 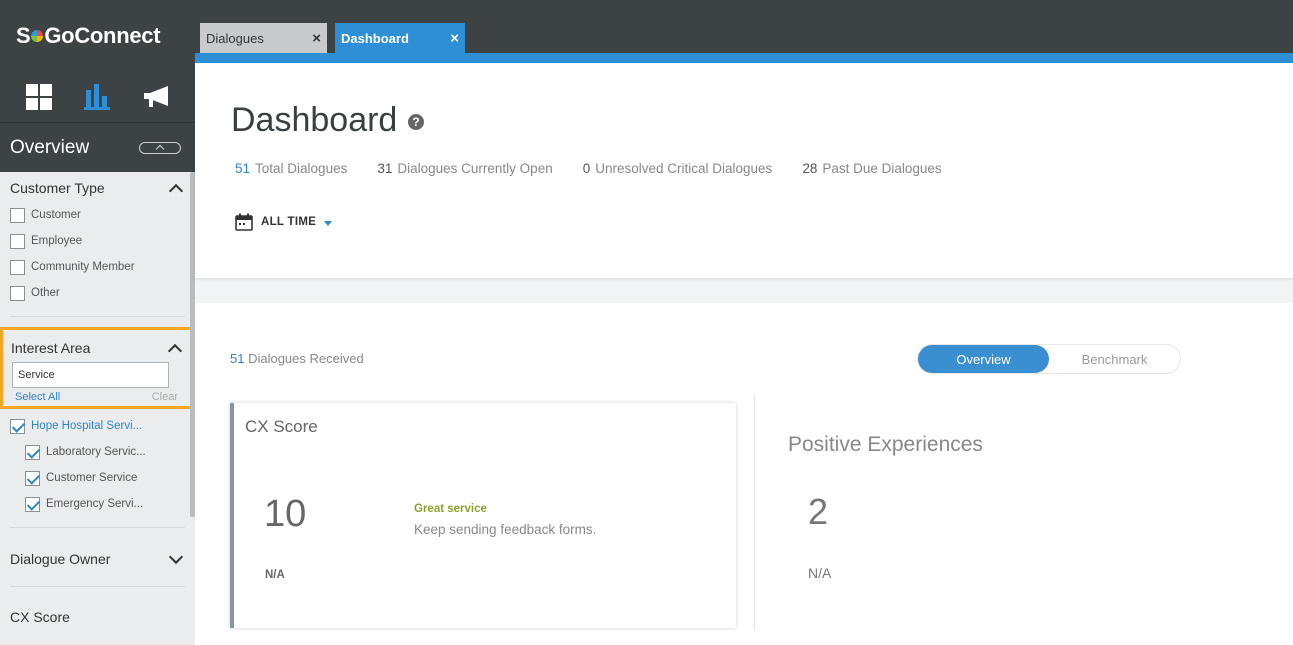 I want to click on page-title: Dashboard, so click(x=314, y=120).